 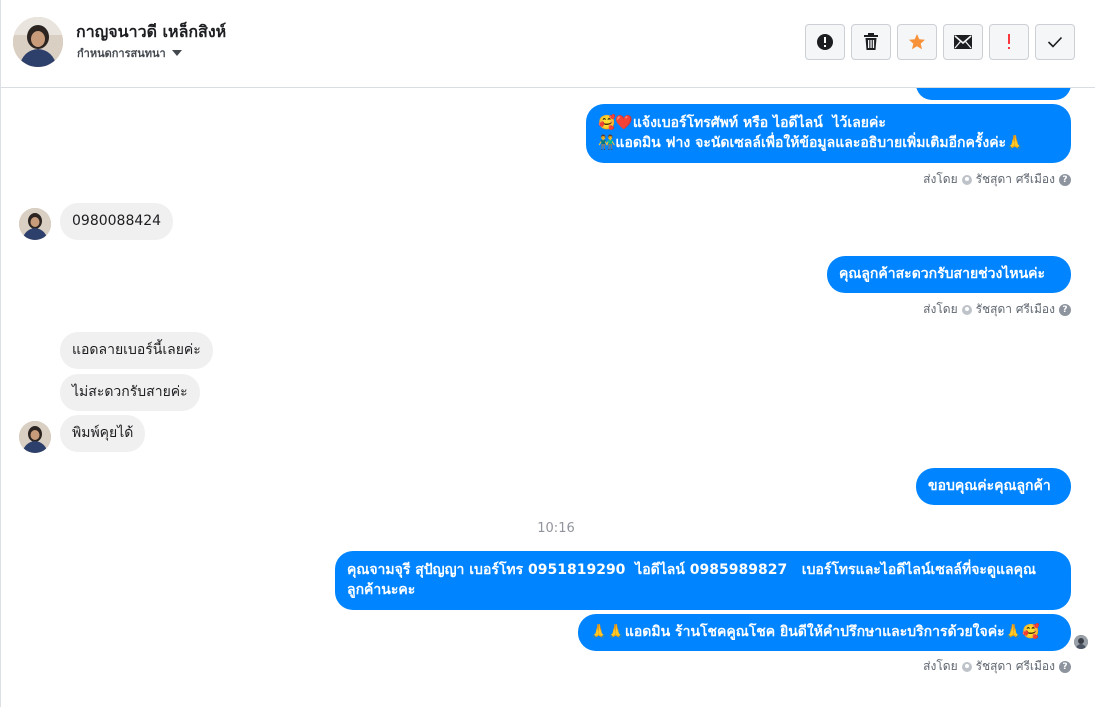 I want to click on mark-unread-button, so click(x=963, y=42).